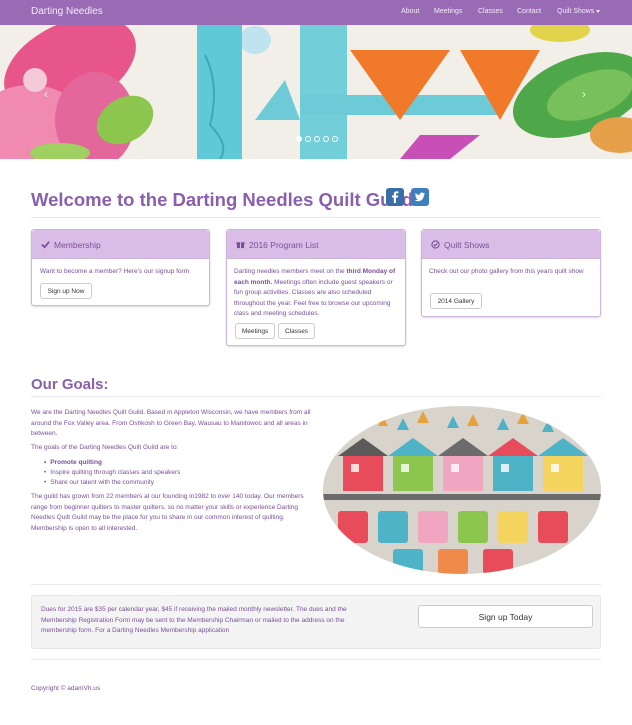 This screenshot has width=632, height=725. Describe the element at coordinates (67, 11) in the screenshot. I see `brand-link: Darting Needles` at that location.